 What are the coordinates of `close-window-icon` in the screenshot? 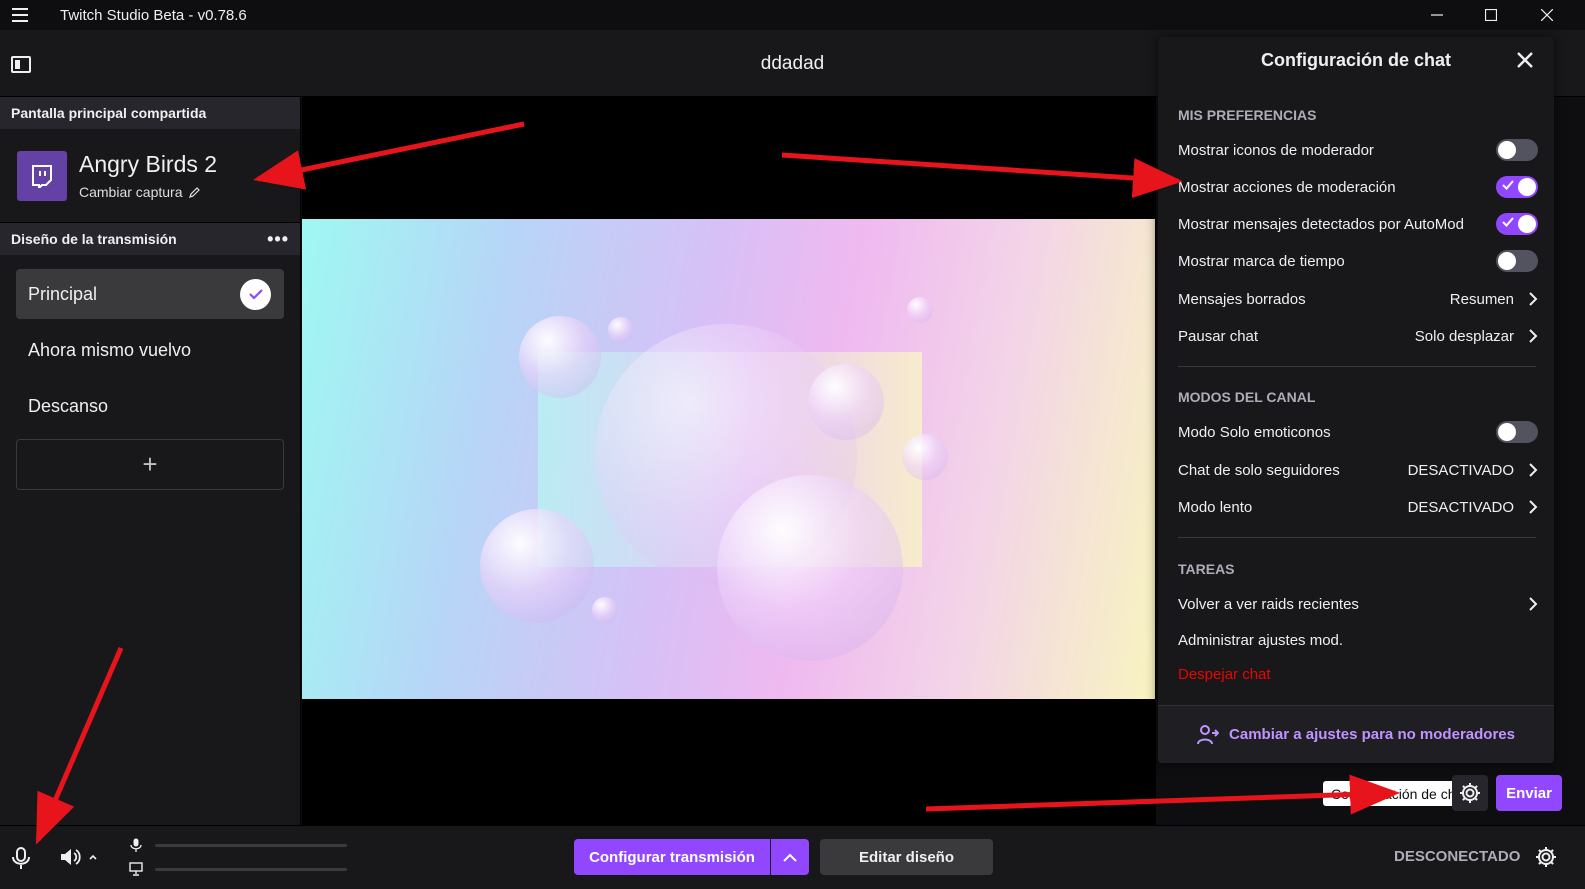 It's located at (1547, 15).